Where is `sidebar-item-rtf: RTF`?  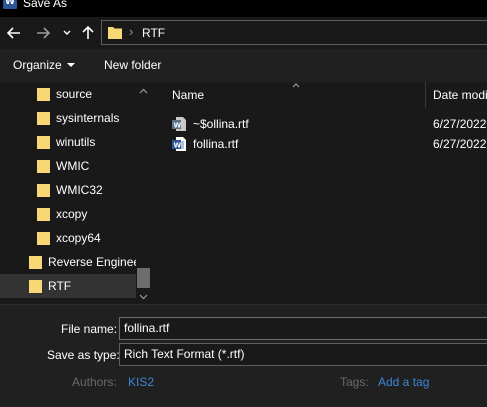 sidebar-item-rtf: RTF is located at coordinates (68, 286).